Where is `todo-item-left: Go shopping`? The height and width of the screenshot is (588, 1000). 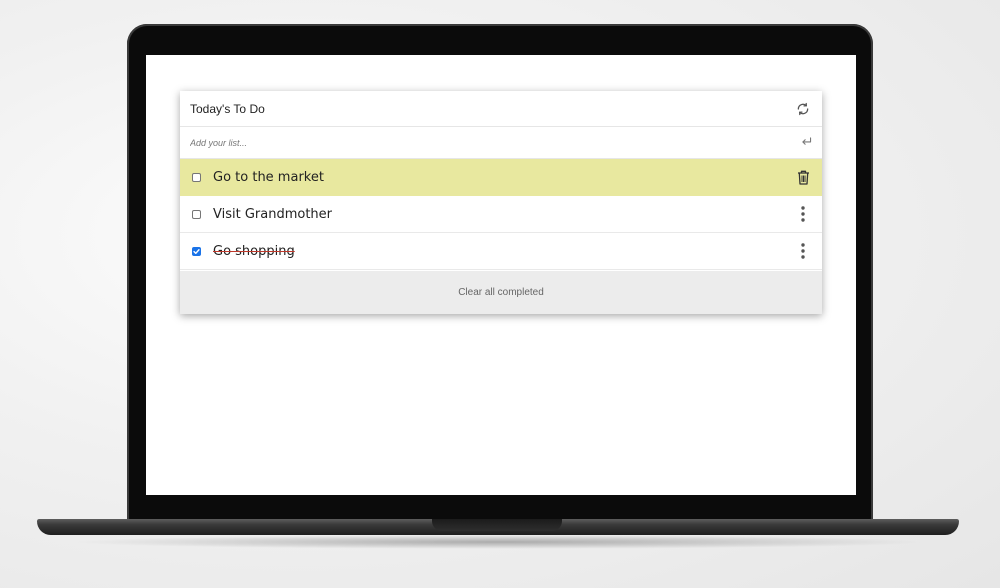 todo-item-left: Go shopping is located at coordinates (243, 251).